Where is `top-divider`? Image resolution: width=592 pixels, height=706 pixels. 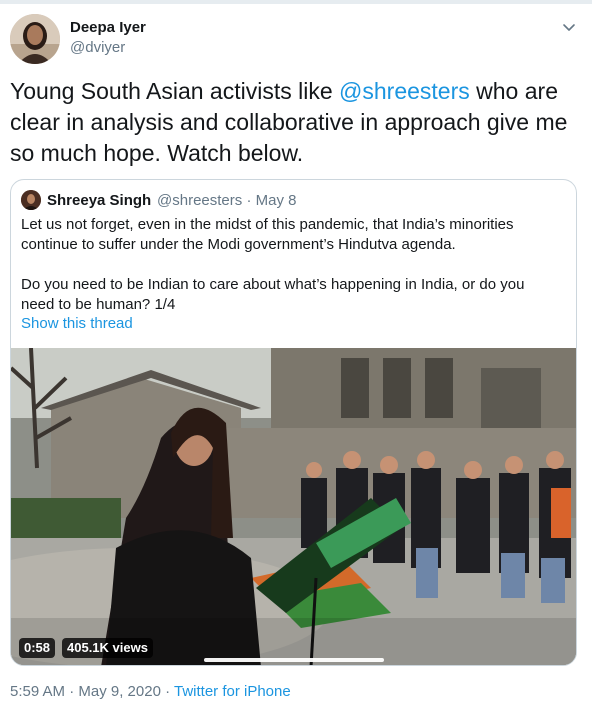 top-divider is located at coordinates (296, 2).